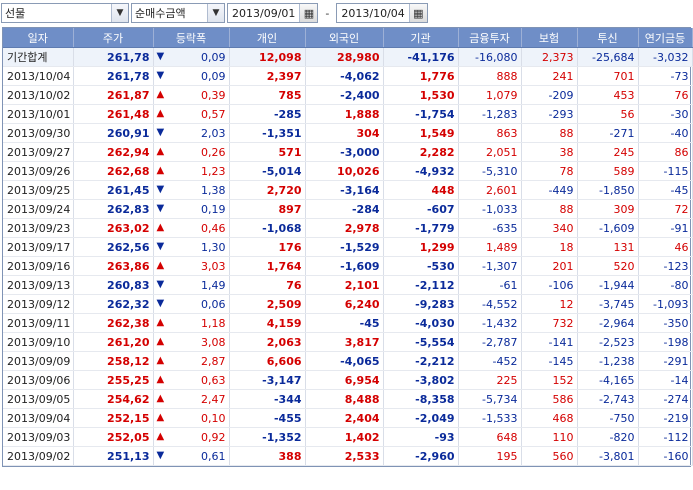 This screenshot has width=693, height=490. Describe the element at coordinates (665, 266) in the screenshot. I see `pension-cell: -123` at that location.